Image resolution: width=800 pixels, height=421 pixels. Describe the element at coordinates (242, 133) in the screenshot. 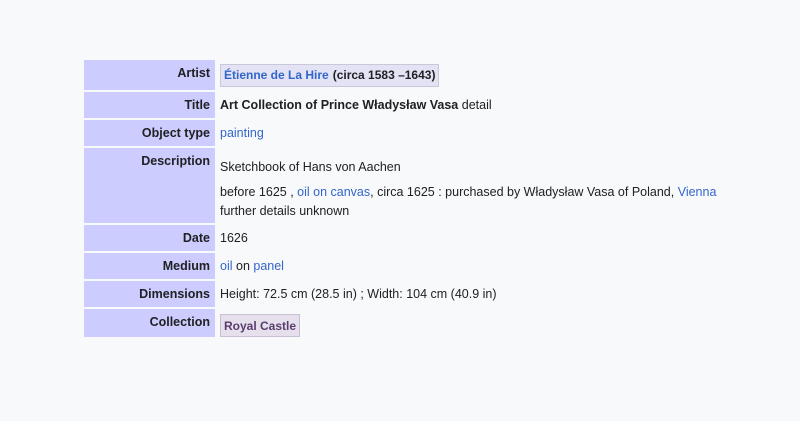

I see `object-type-link: painting` at that location.